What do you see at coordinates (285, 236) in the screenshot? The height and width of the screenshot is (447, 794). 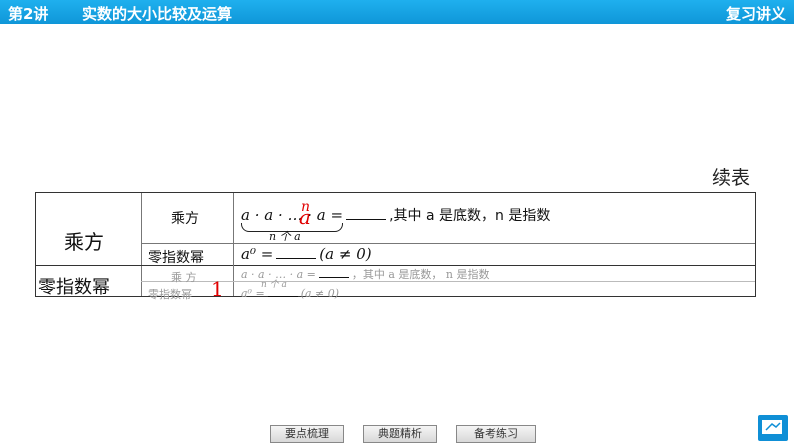 I see `underbrace-label: n 个 a` at bounding box center [285, 236].